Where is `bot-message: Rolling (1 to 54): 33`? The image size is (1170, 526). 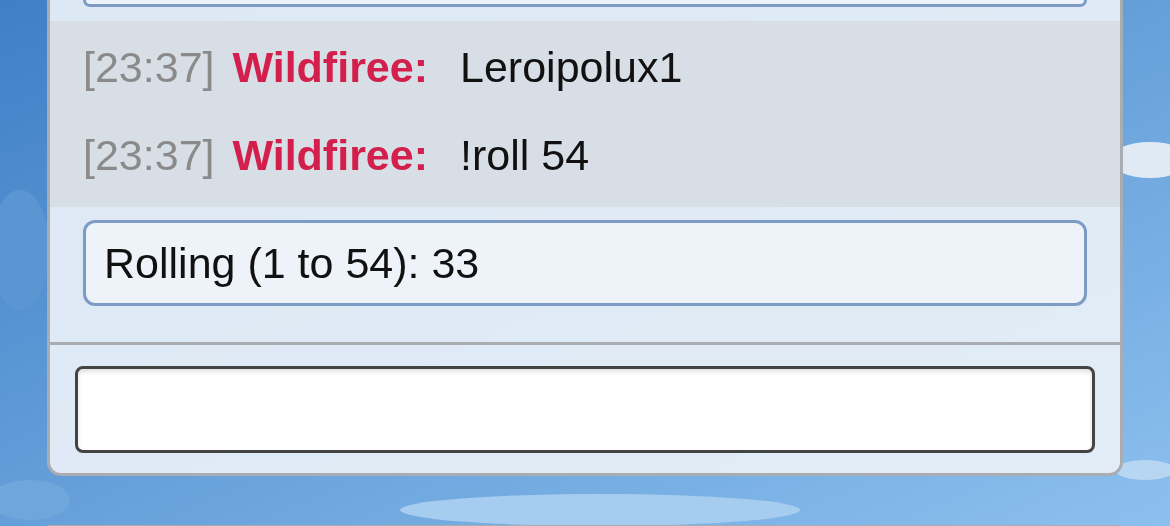
bot-message: Rolling (1 to 54): 33 is located at coordinates (585, 263).